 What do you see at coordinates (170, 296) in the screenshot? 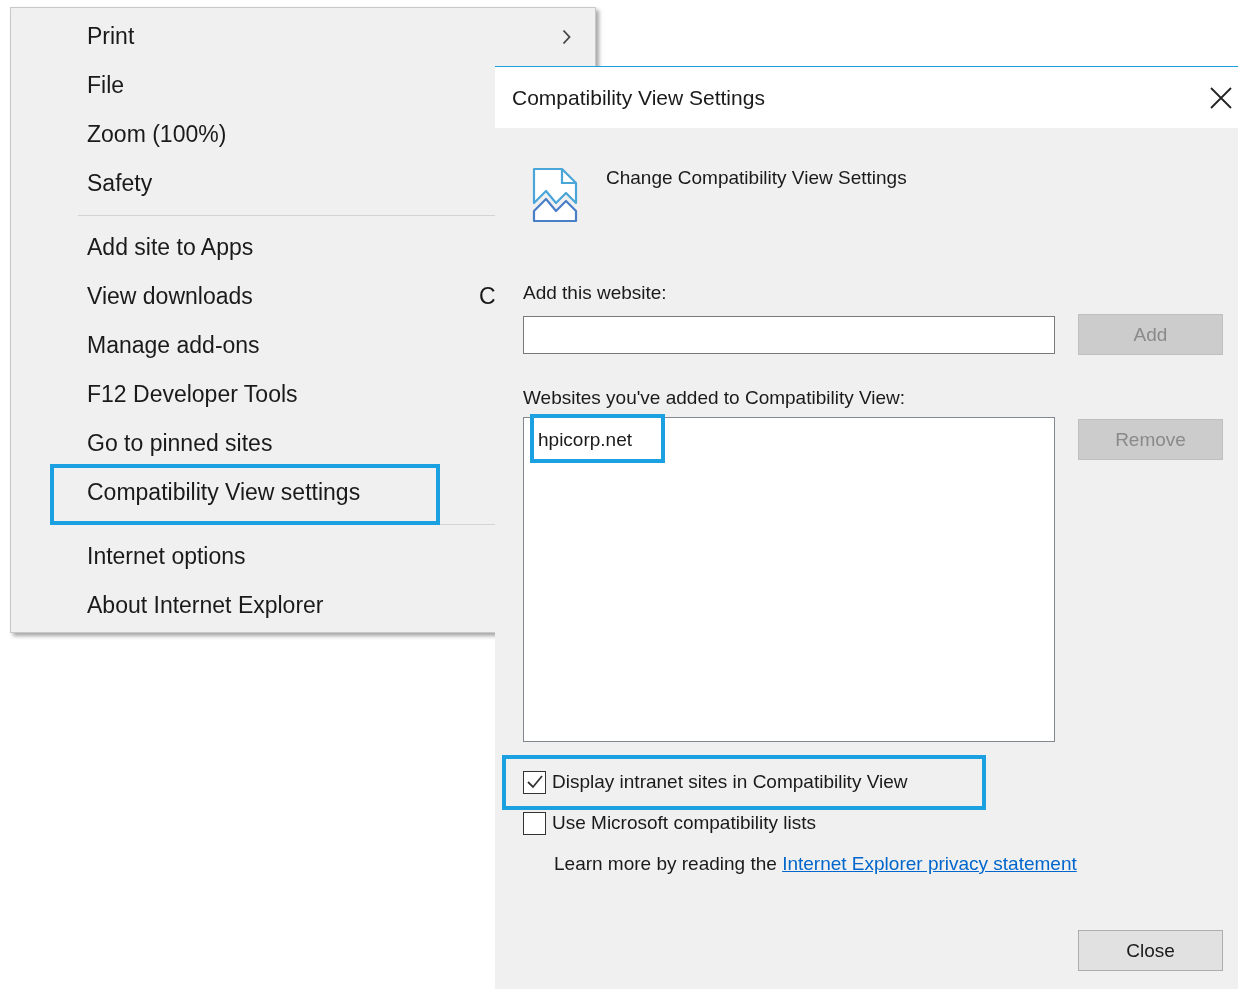
I see `menu-item: View downloads` at bounding box center [170, 296].